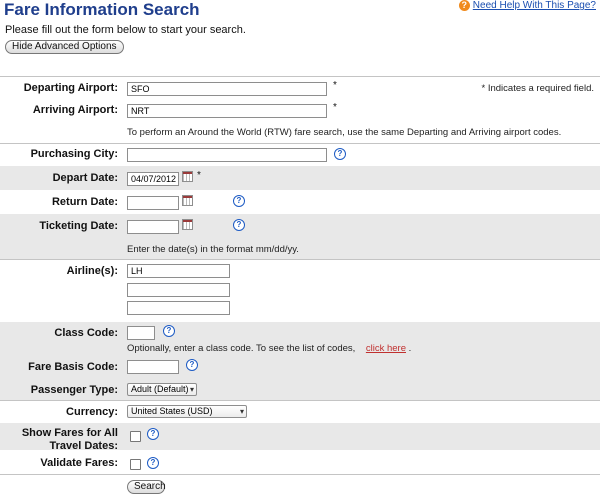  What do you see at coordinates (227, 155) in the screenshot?
I see `purchasing-city-input` at bounding box center [227, 155].